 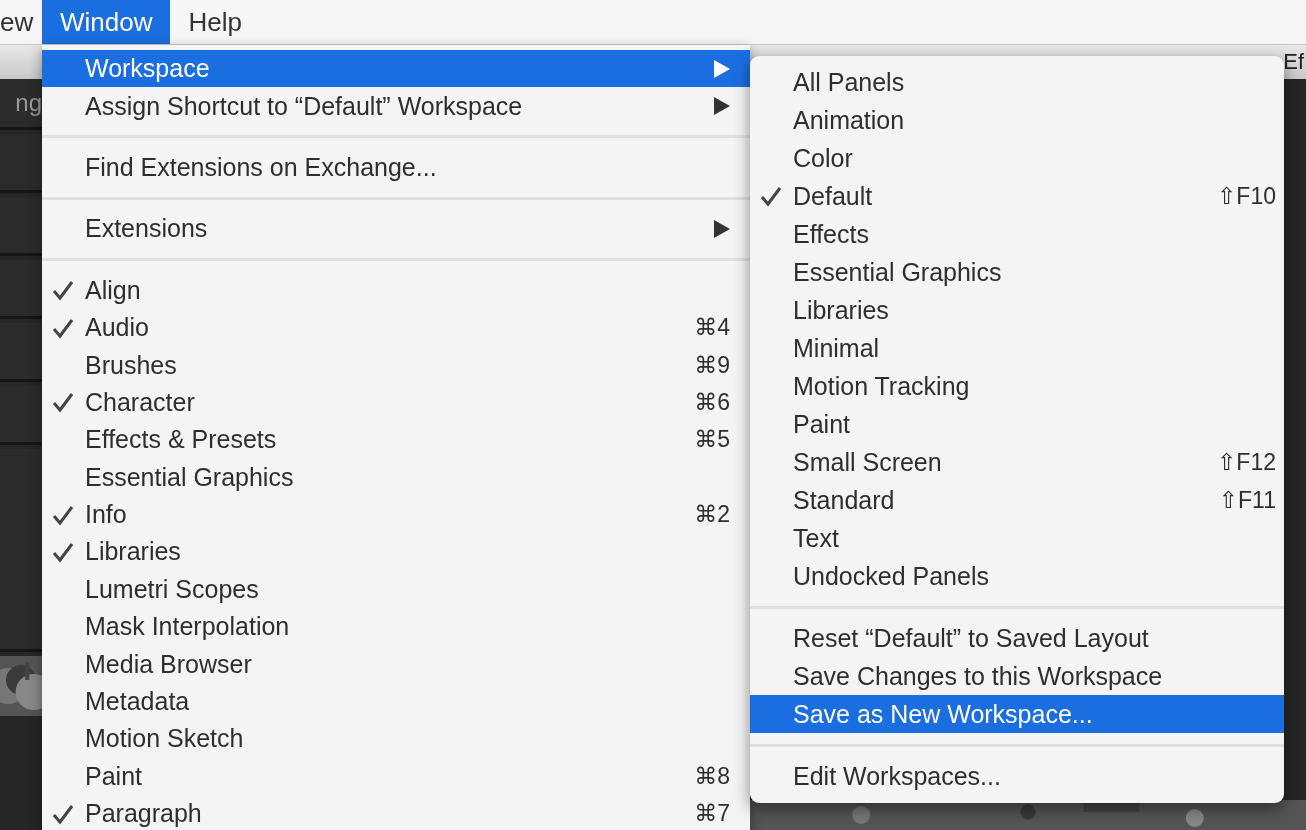 I want to click on menu-bar-item: Help, so click(x=215, y=22).